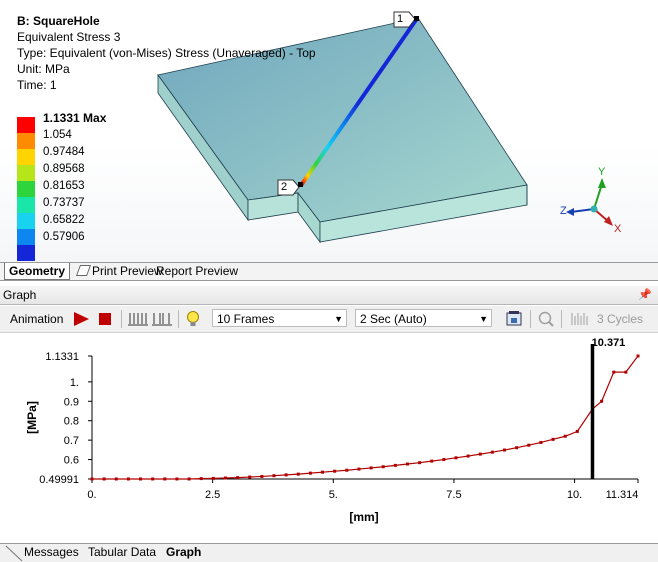 Image resolution: width=658 pixels, height=562 pixels. Describe the element at coordinates (43, 69) in the screenshot. I see `result-unit: Unit: MPa` at that location.